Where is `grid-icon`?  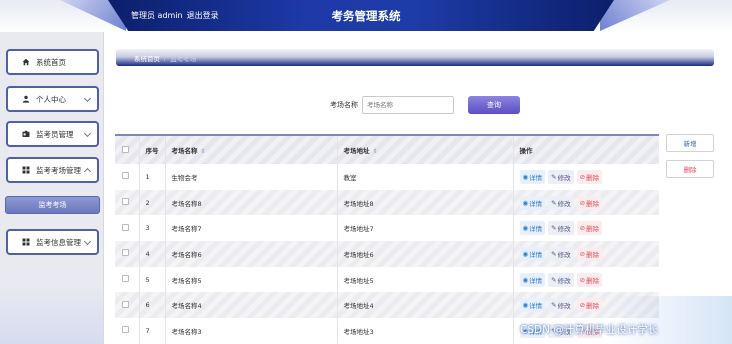
grid-icon is located at coordinates (26, 242).